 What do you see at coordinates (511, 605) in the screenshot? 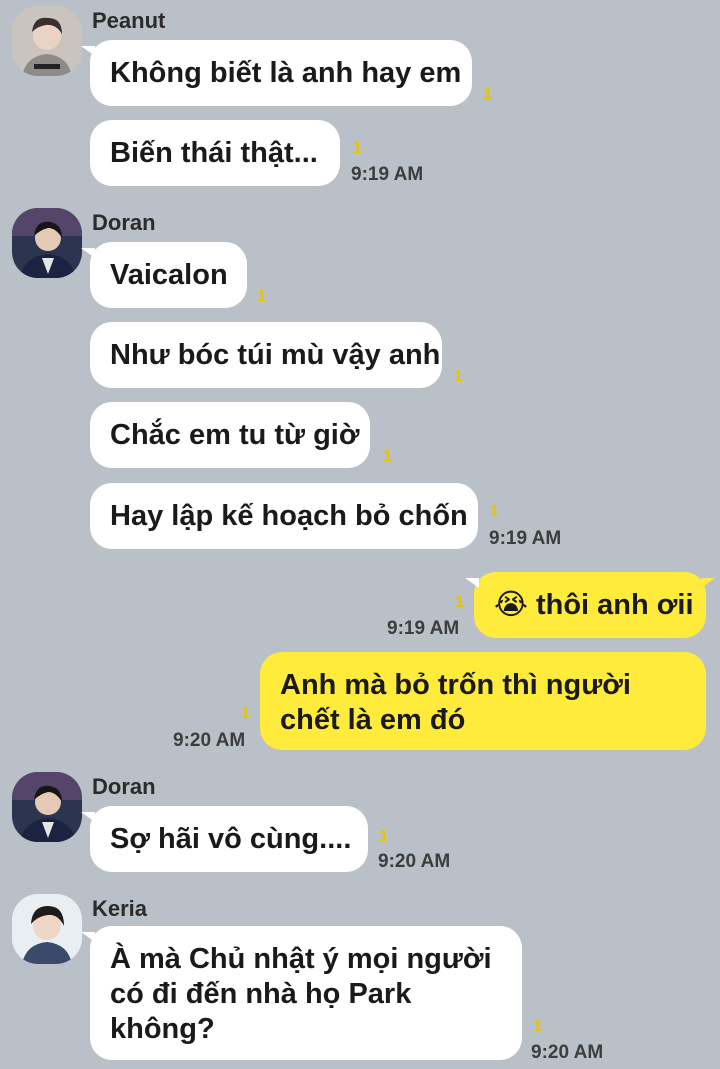
I see `crying-face-icon: 😭` at bounding box center [511, 605].